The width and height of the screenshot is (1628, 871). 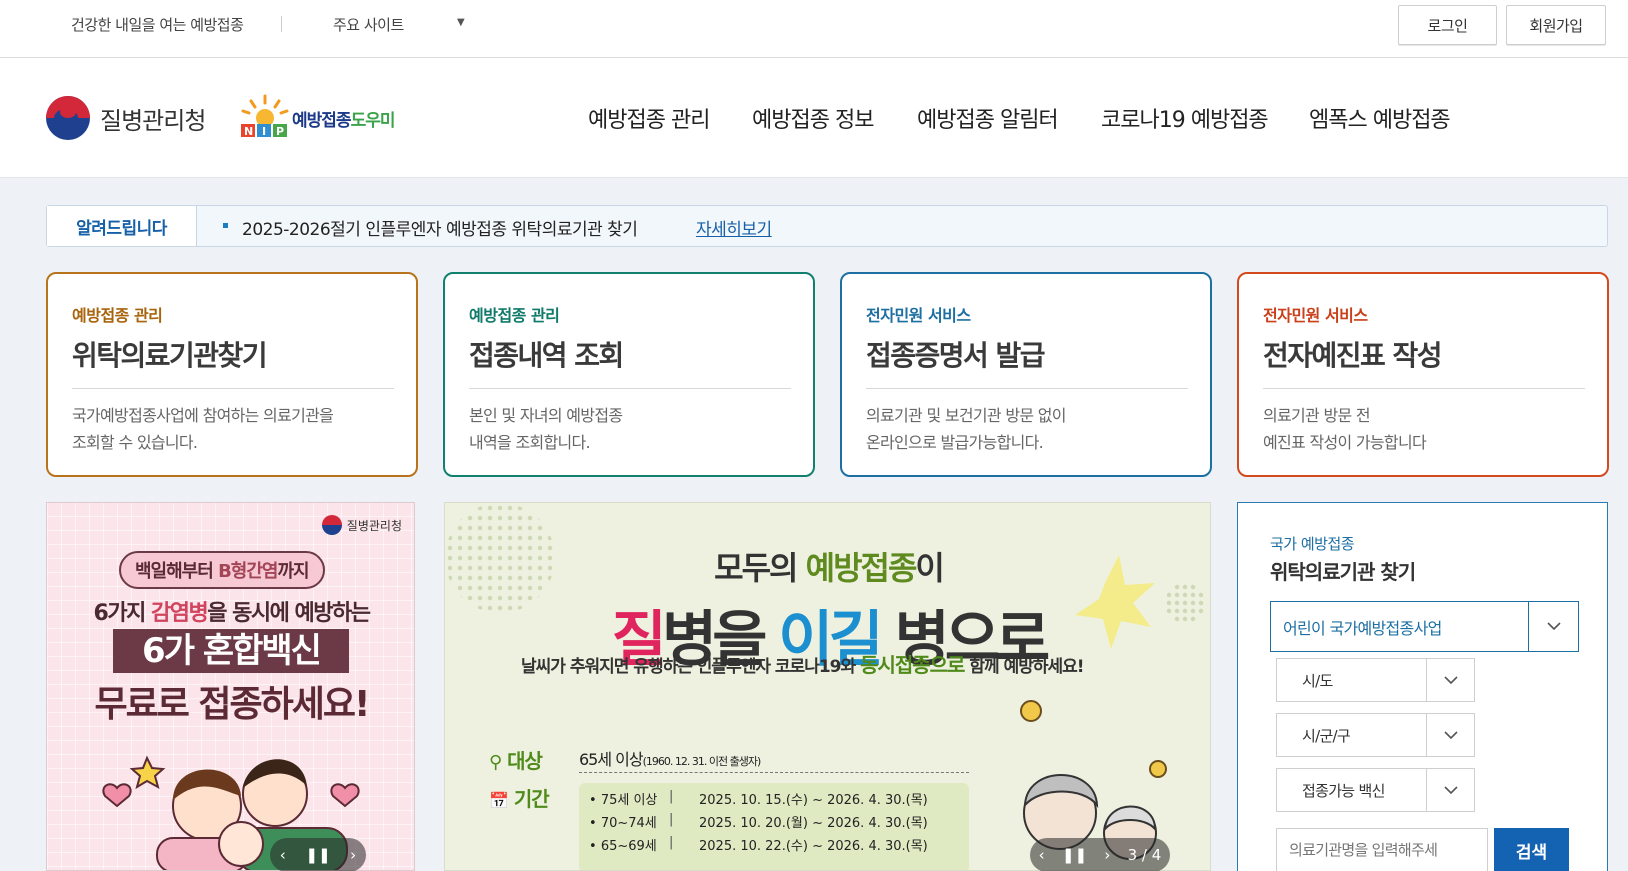 I want to click on period-row: 📅 기간, so click(x=519, y=797).